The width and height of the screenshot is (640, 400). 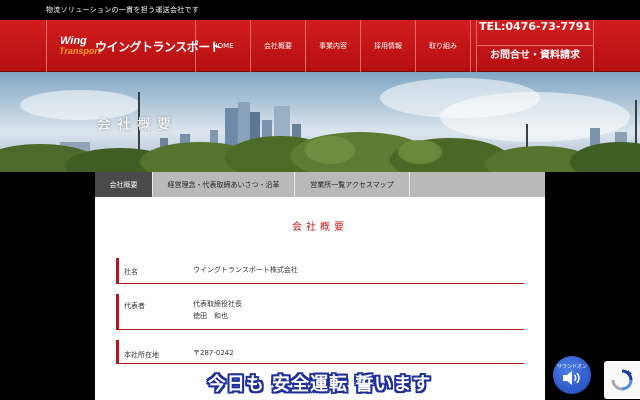 What do you see at coordinates (223, 46) in the screenshot?
I see `nav-home: HOME` at bounding box center [223, 46].